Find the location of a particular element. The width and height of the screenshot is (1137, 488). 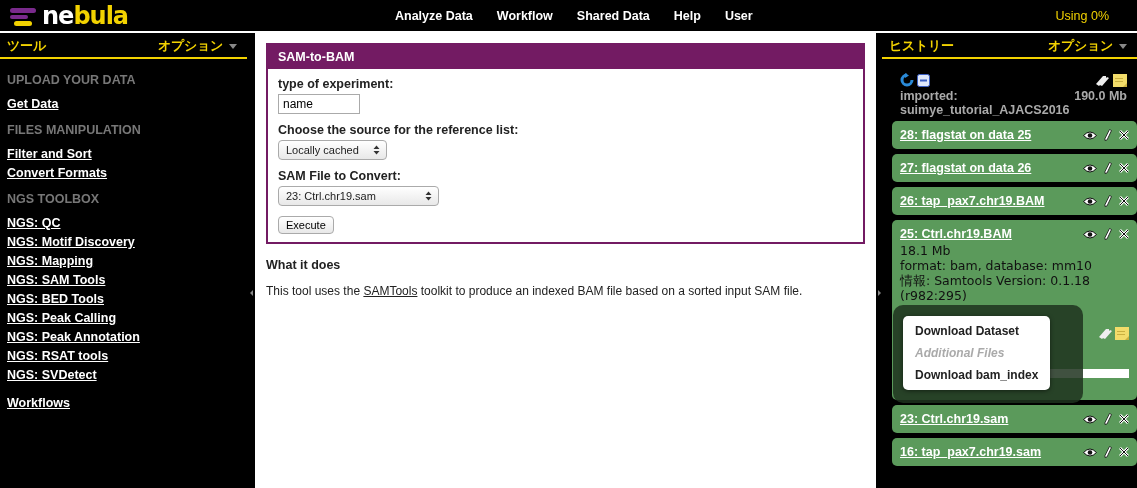

field-label: SAM File to Convert: is located at coordinates (340, 176).